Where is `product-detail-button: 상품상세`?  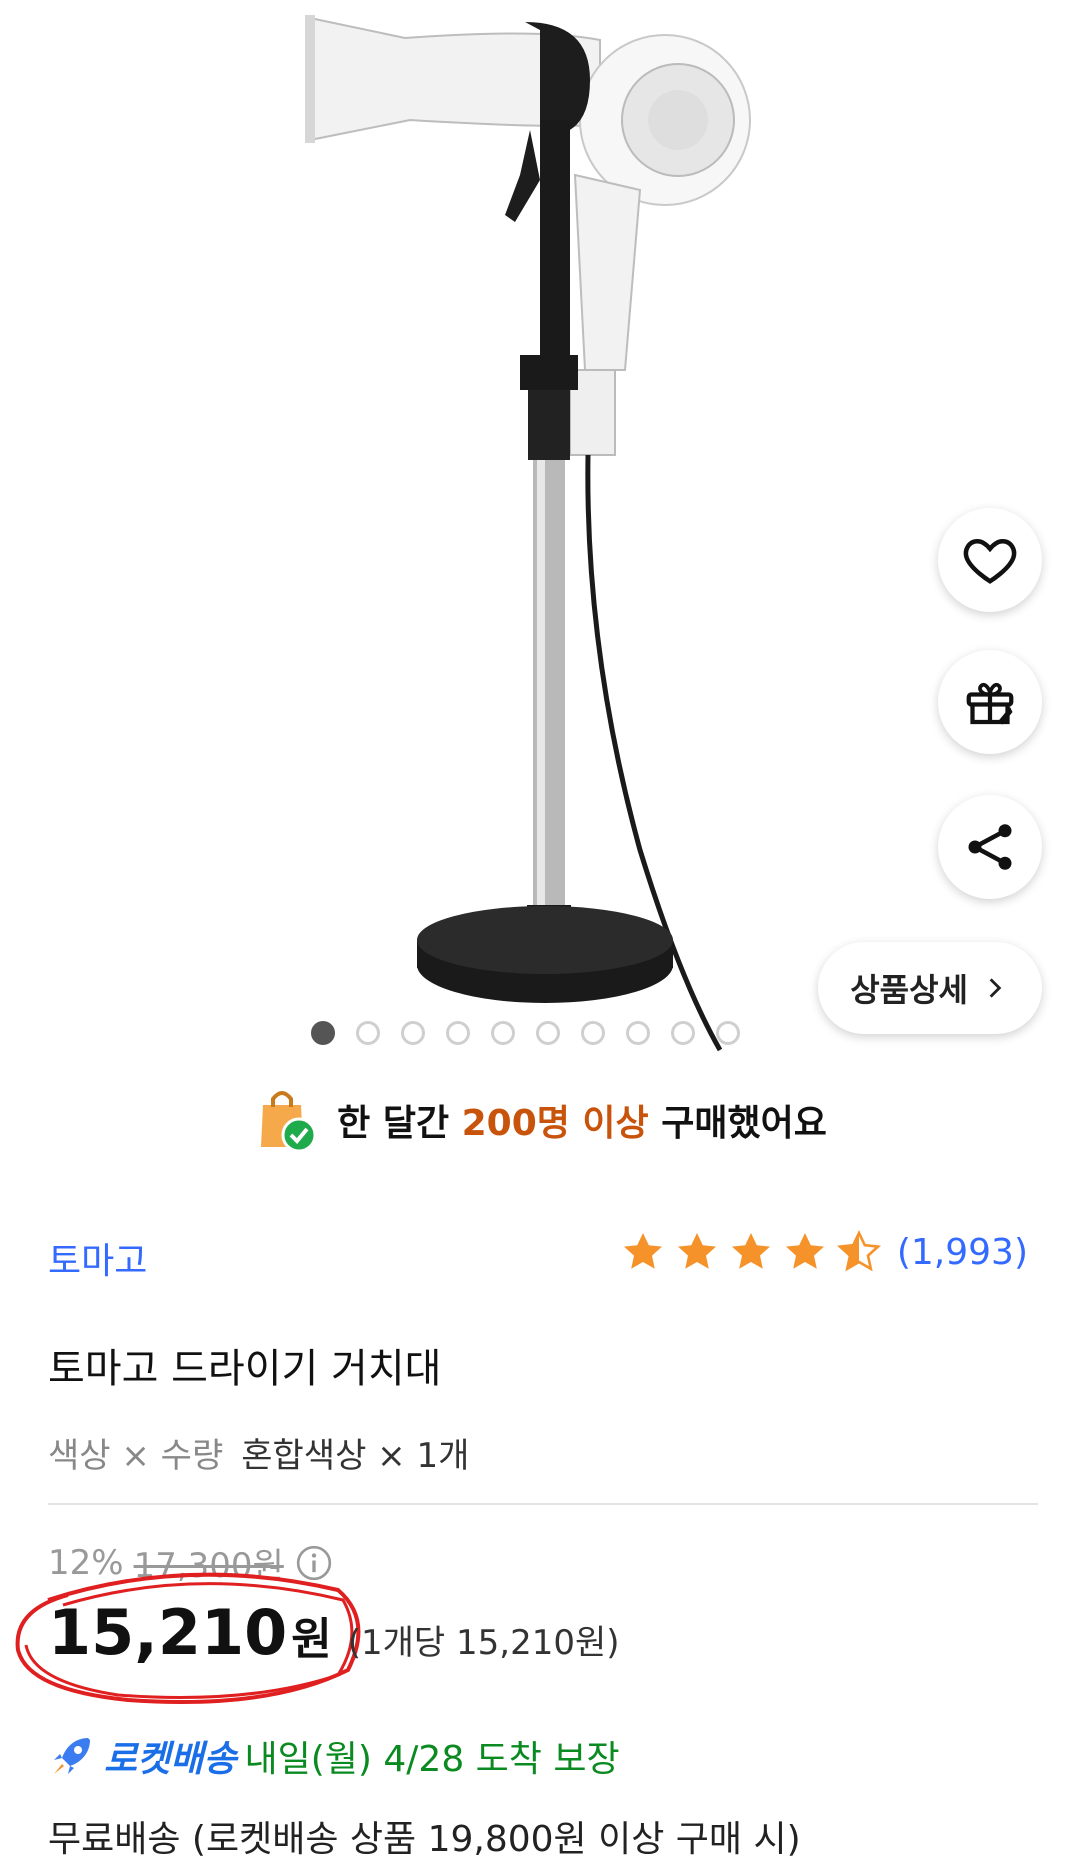
product-detail-button: 상품상세 is located at coordinates (930, 988).